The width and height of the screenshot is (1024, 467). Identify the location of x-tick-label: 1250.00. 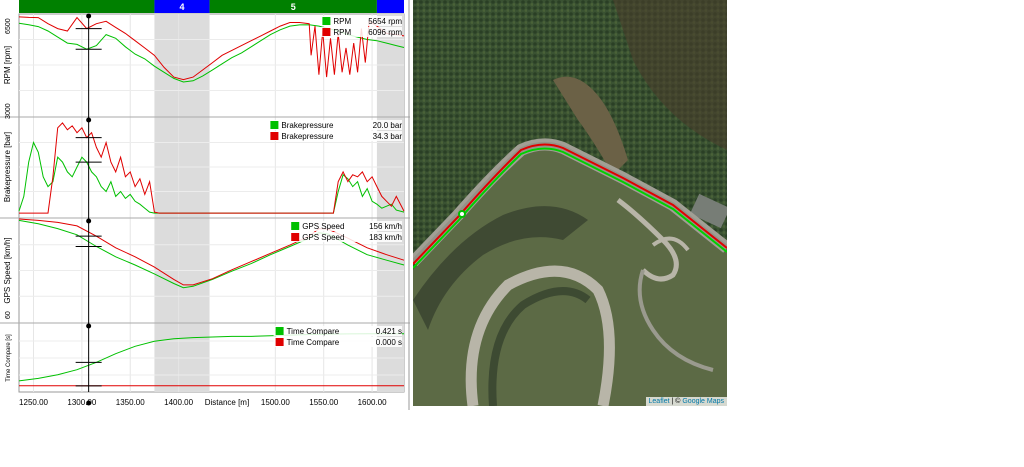
(33, 402).